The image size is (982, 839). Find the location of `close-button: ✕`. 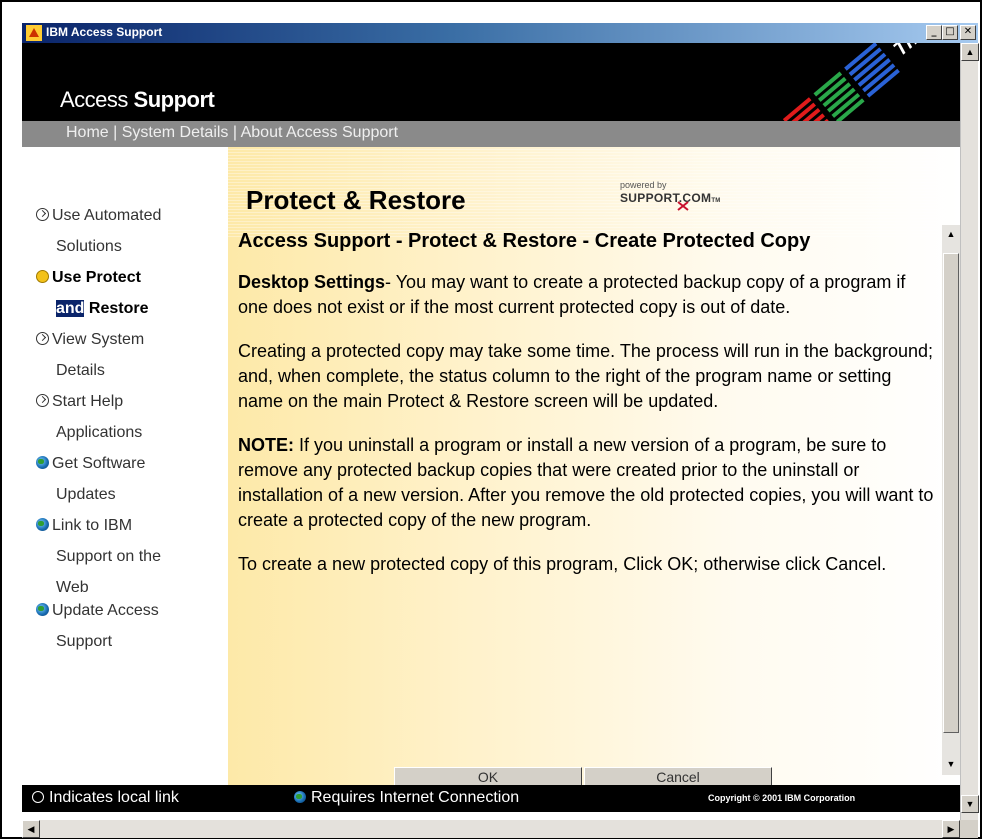

close-button: ✕ is located at coordinates (968, 32).